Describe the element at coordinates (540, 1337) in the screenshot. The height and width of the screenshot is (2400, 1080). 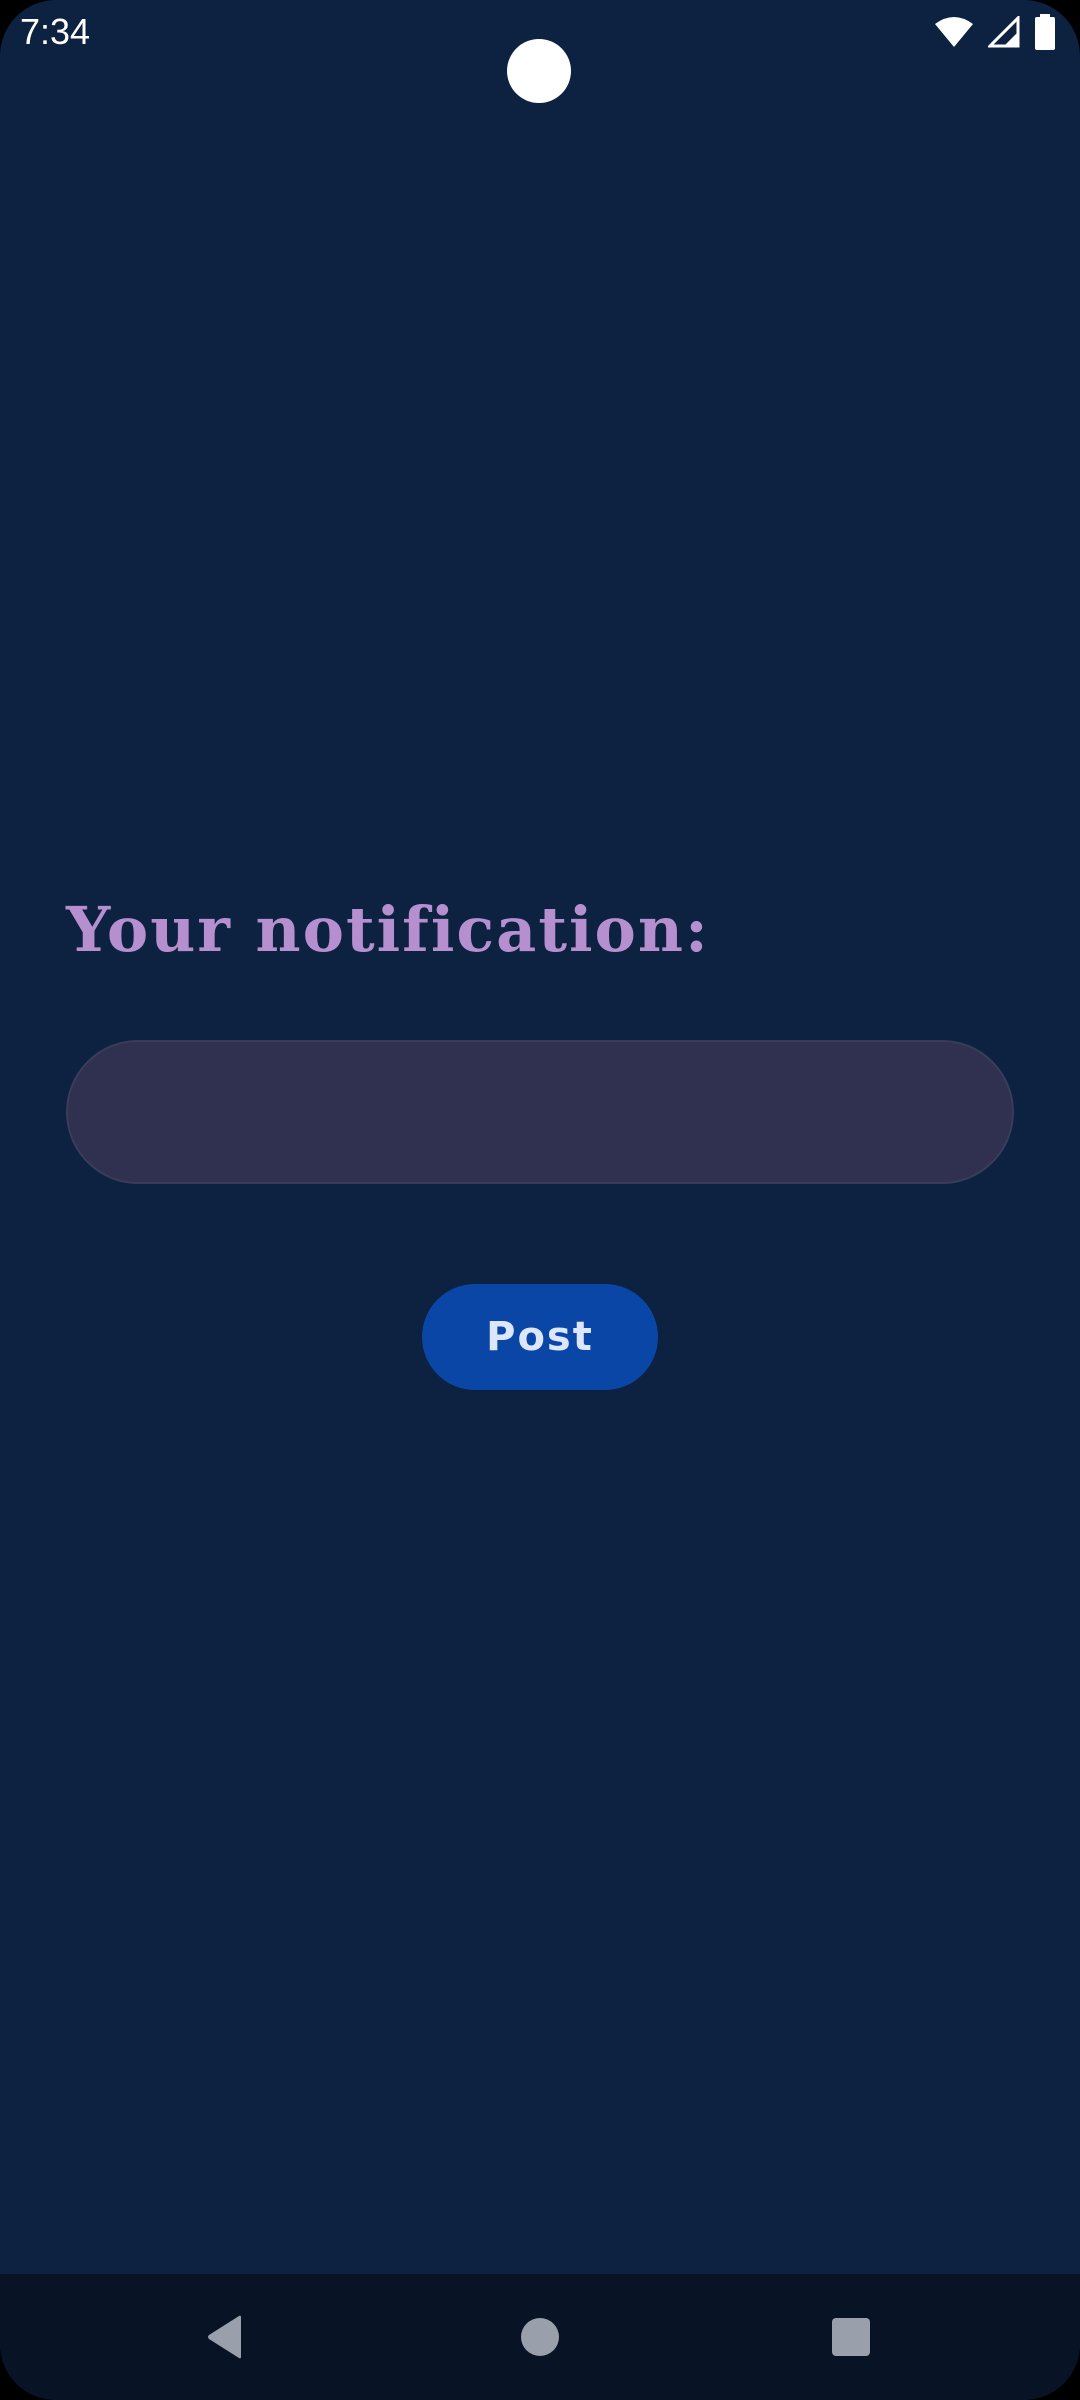
I see `post-button: Post` at that location.